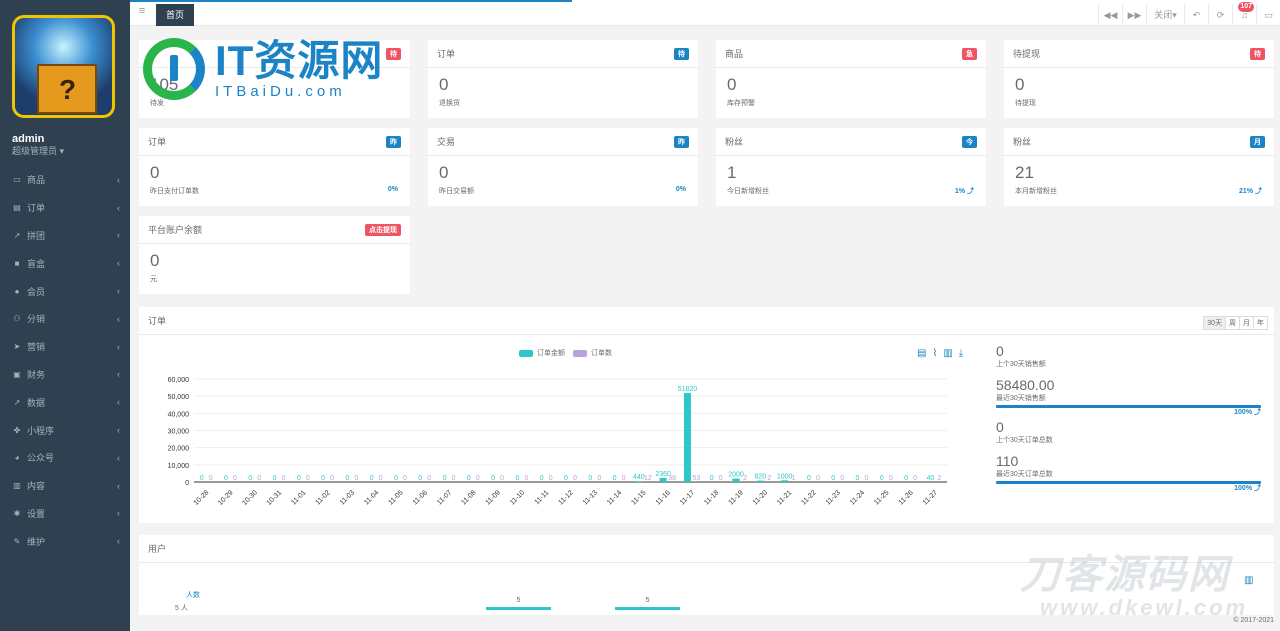 Image resolution: width=1280 pixels, height=631 pixels. Describe the element at coordinates (17, 263) in the screenshot. I see `box-icon: ■` at that location.